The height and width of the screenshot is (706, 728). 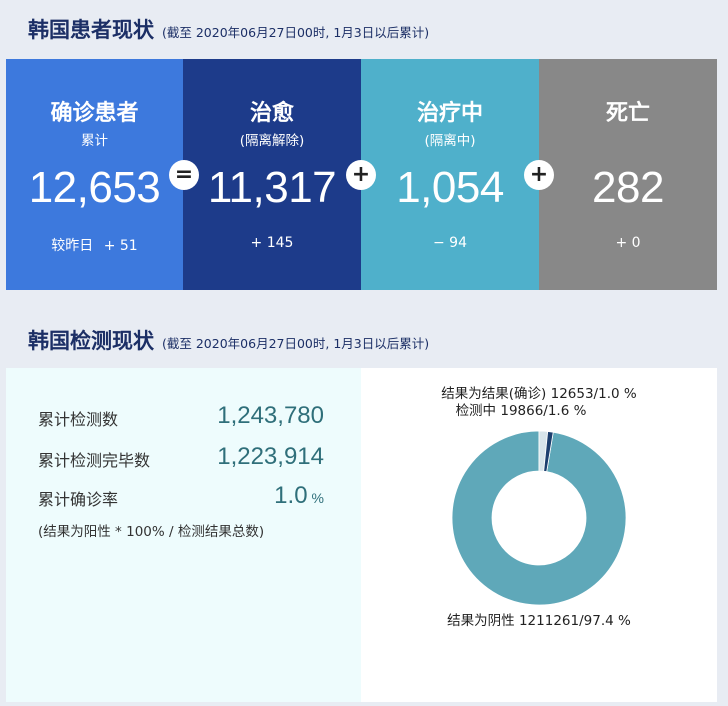 What do you see at coordinates (539, 394) in the screenshot?
I see `donut-label-positive: 结果为结果(确诊) 12653/1.0 %` at bounding box center [539, 394].